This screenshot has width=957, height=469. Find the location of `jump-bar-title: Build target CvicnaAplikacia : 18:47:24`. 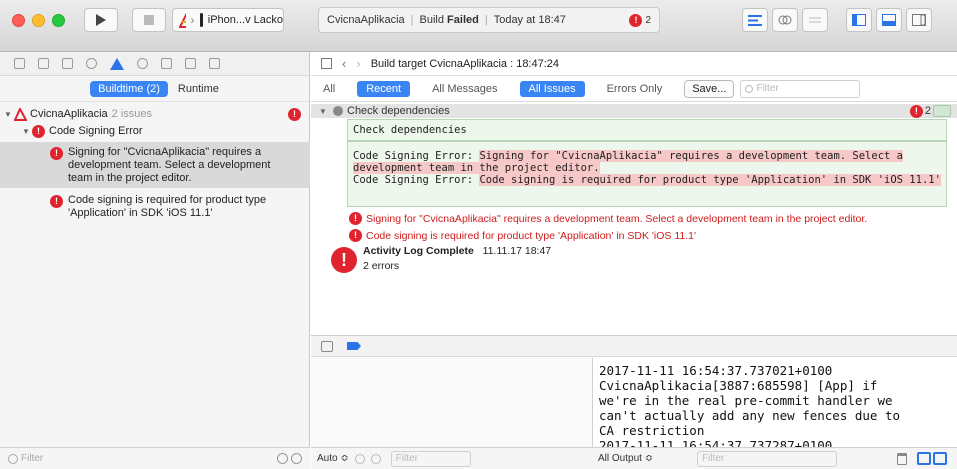

jump-bar-title: Build target CvicnaAplikacia : 18:47:24 is located at coordinates (465, 64).